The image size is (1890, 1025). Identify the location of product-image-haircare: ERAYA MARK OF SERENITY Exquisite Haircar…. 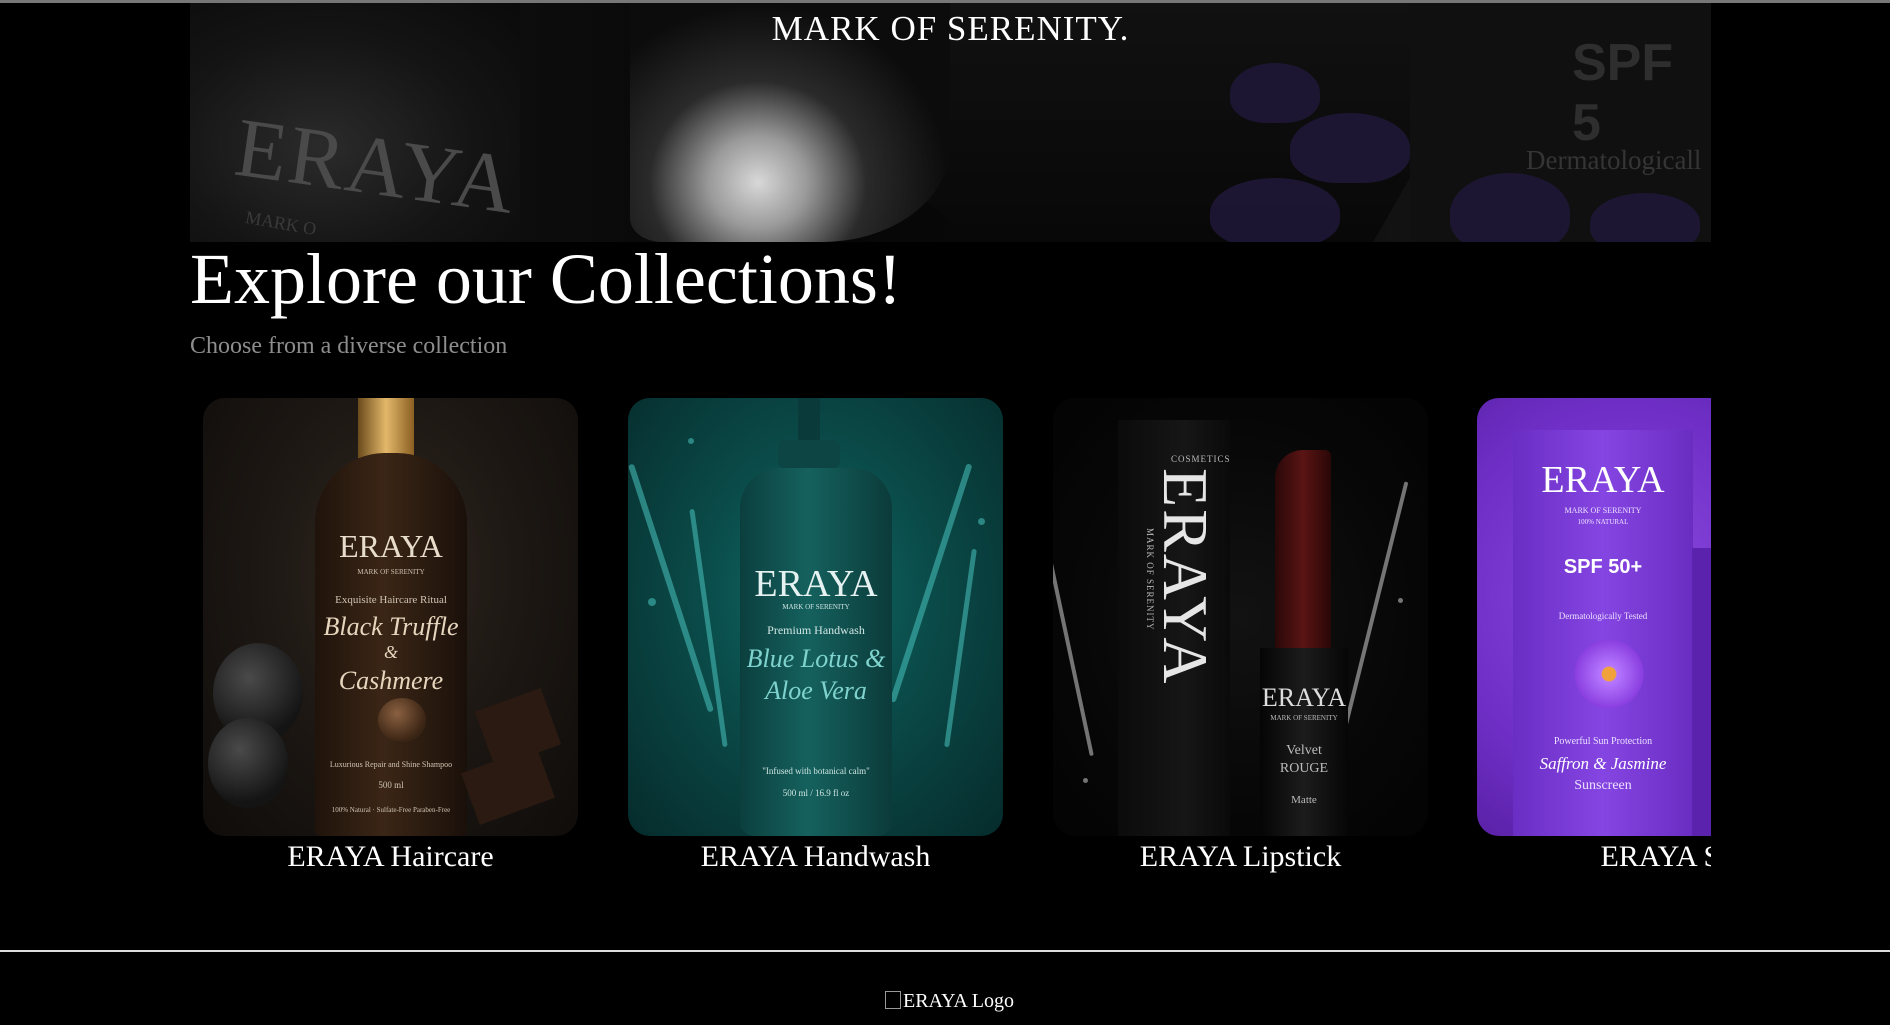
(390, 617).